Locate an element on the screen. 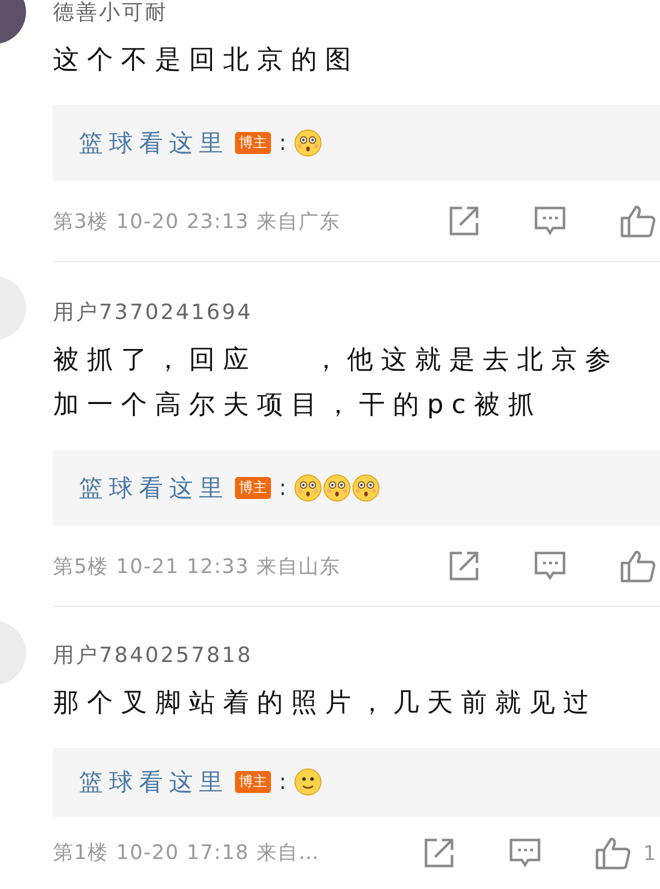 Image resolution: width=660 pixels, height=889 pixels. comment-text: 这个不是回北京的图 is located at coordinates (206, 60).